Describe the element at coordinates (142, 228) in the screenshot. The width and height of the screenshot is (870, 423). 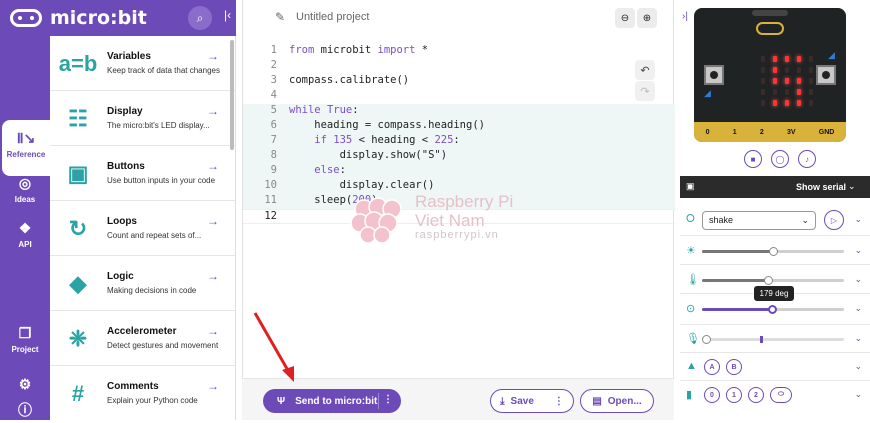
I see `reference-item-loops: ↻ Loops Count and repeat sets of... →` at that location.